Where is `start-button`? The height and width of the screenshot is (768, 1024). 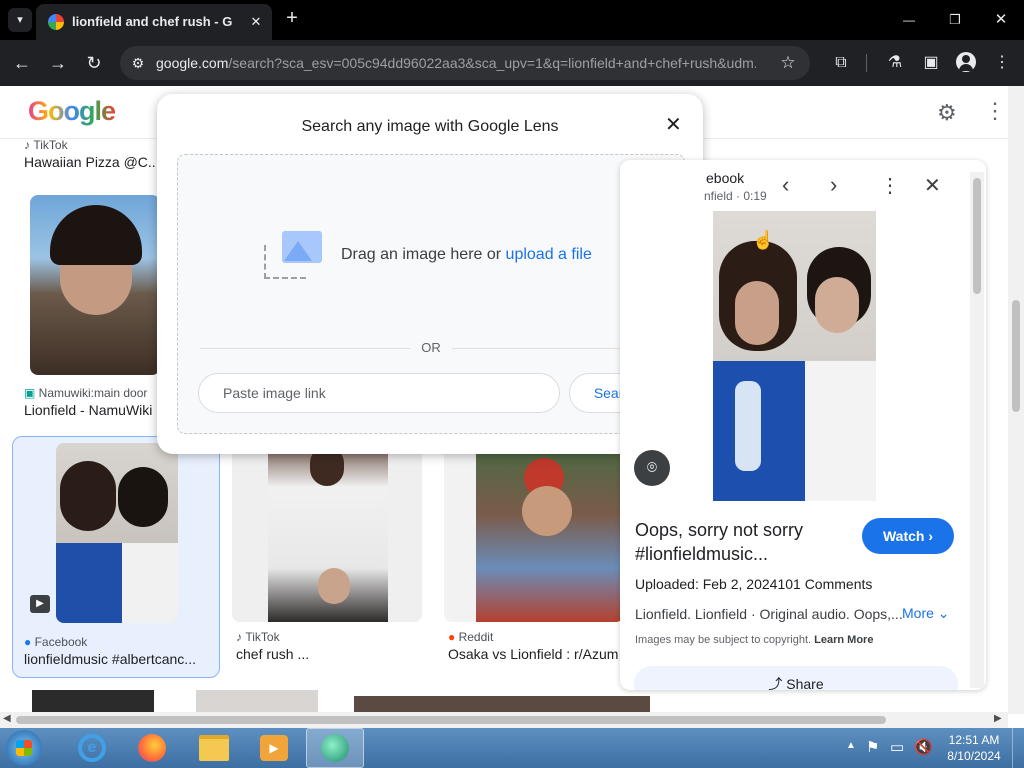
start-button is located at coordinates (24, 748).